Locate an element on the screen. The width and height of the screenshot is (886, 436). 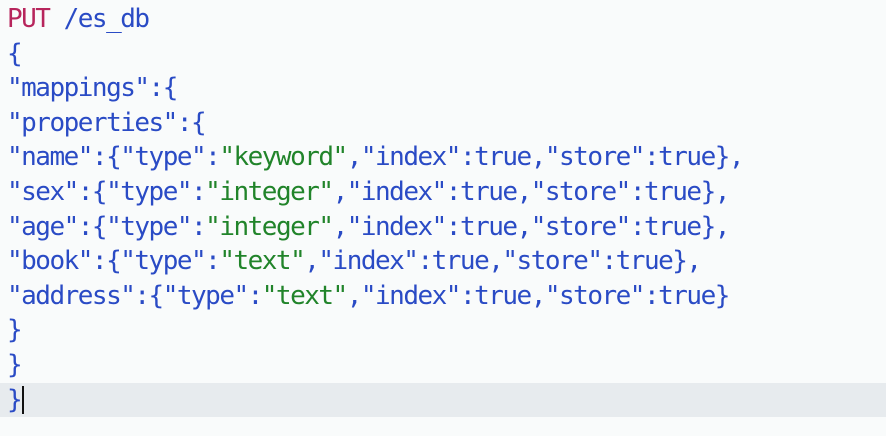
mappings-line: "mappings":{ is located at coordinates (92, 88).